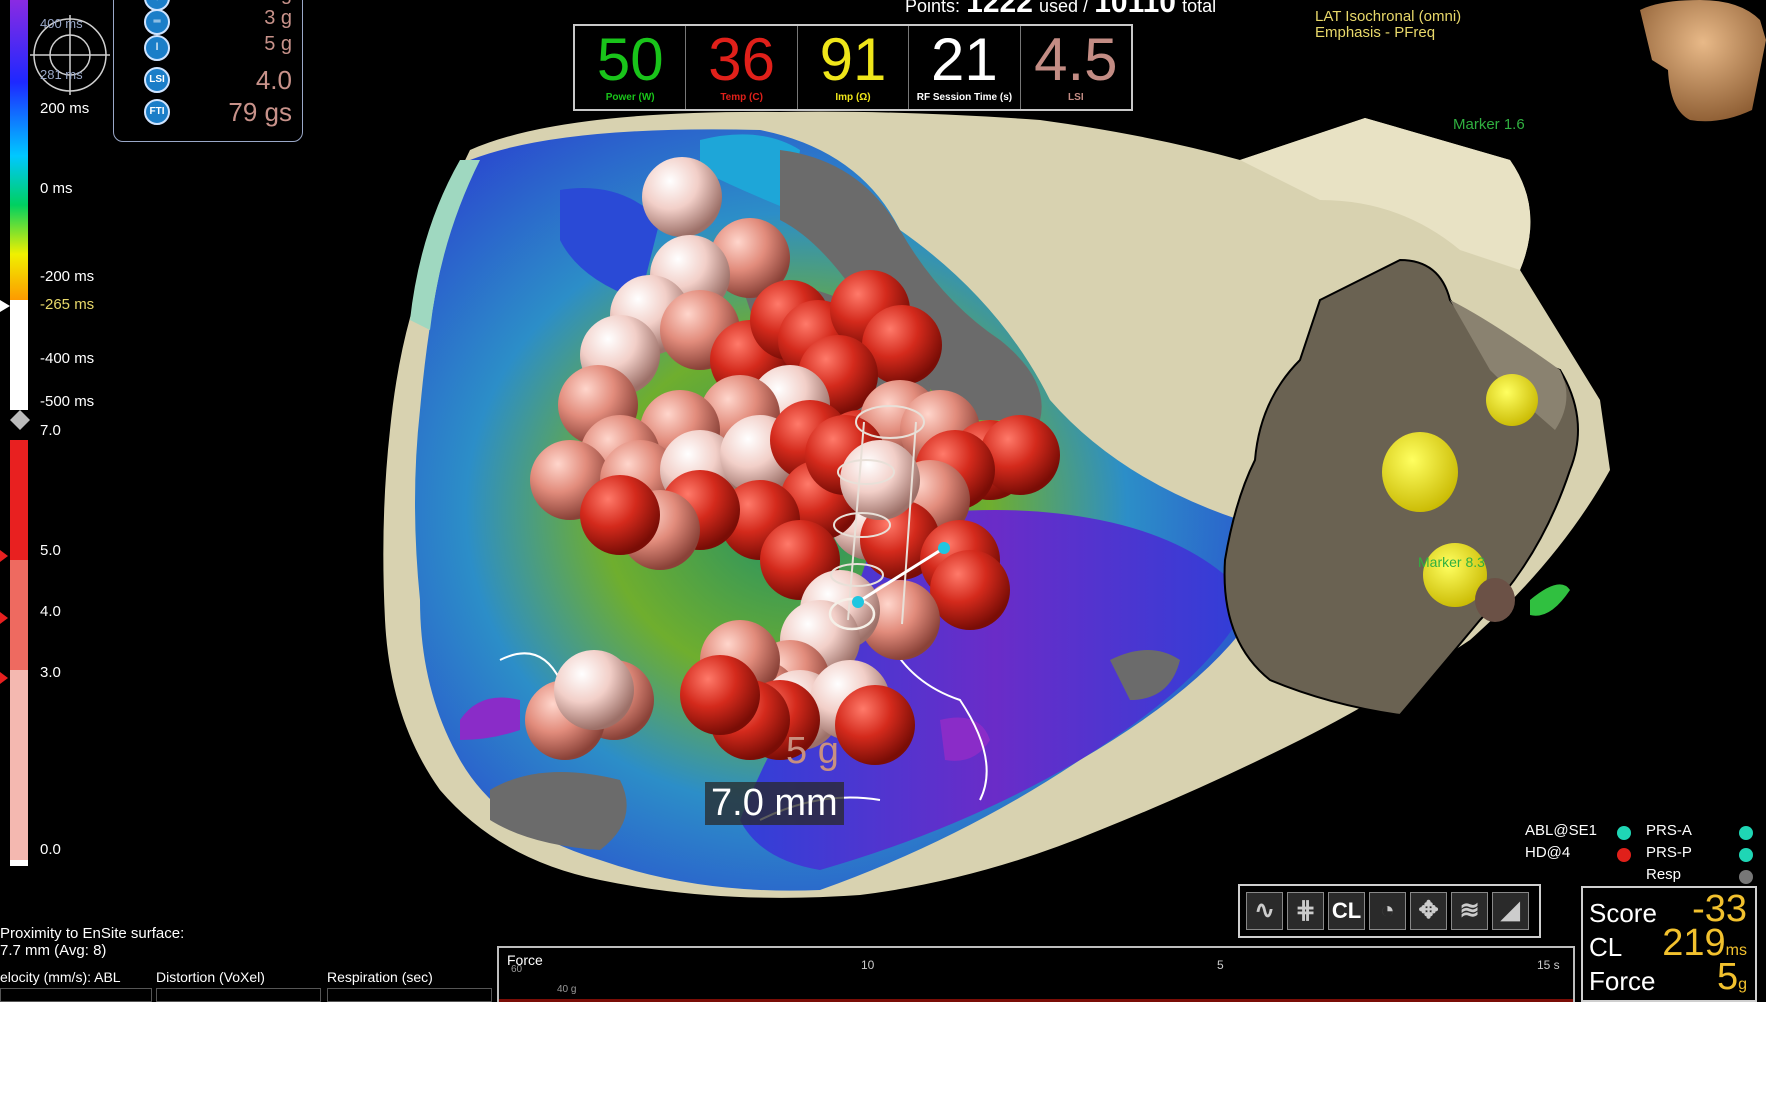  I want to click on lsi-scale-label: 5.0, so click(50, 550).